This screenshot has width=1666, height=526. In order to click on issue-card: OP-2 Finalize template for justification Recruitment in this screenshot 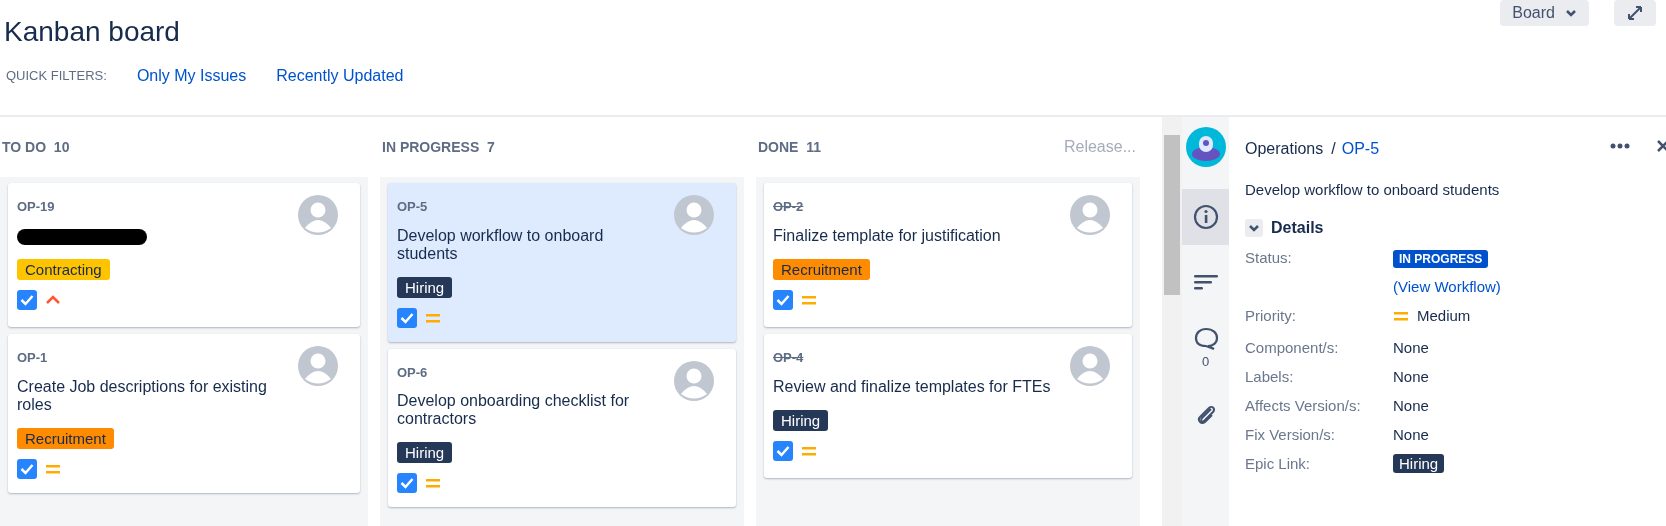, I will do `click(948, 255)`.